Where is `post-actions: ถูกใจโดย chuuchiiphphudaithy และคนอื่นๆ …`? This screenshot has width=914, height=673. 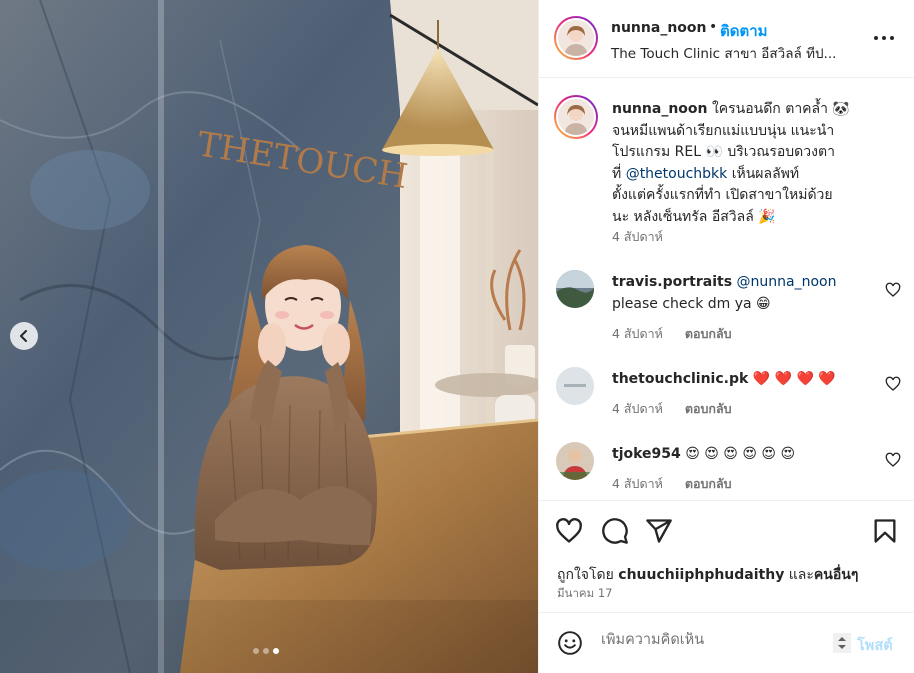 post-actions: ถูกใจโดย chuuchiiphphudaithy และคนอื่นๆ … is located at coordinates (726, 556).